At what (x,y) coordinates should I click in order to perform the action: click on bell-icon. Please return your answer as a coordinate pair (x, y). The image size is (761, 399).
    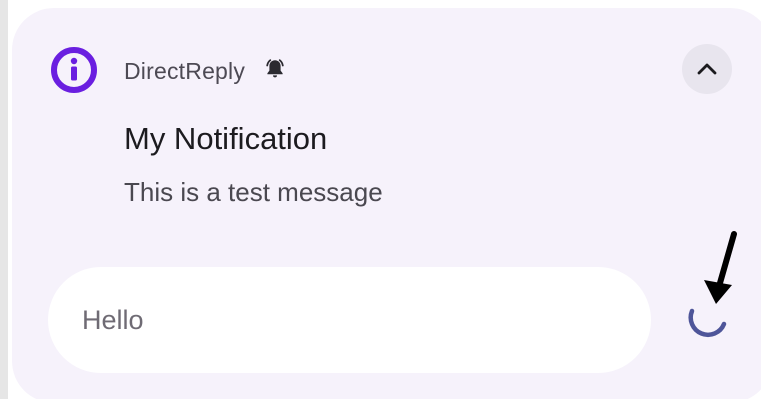
    Looking at the image, I should click on (275, 69).